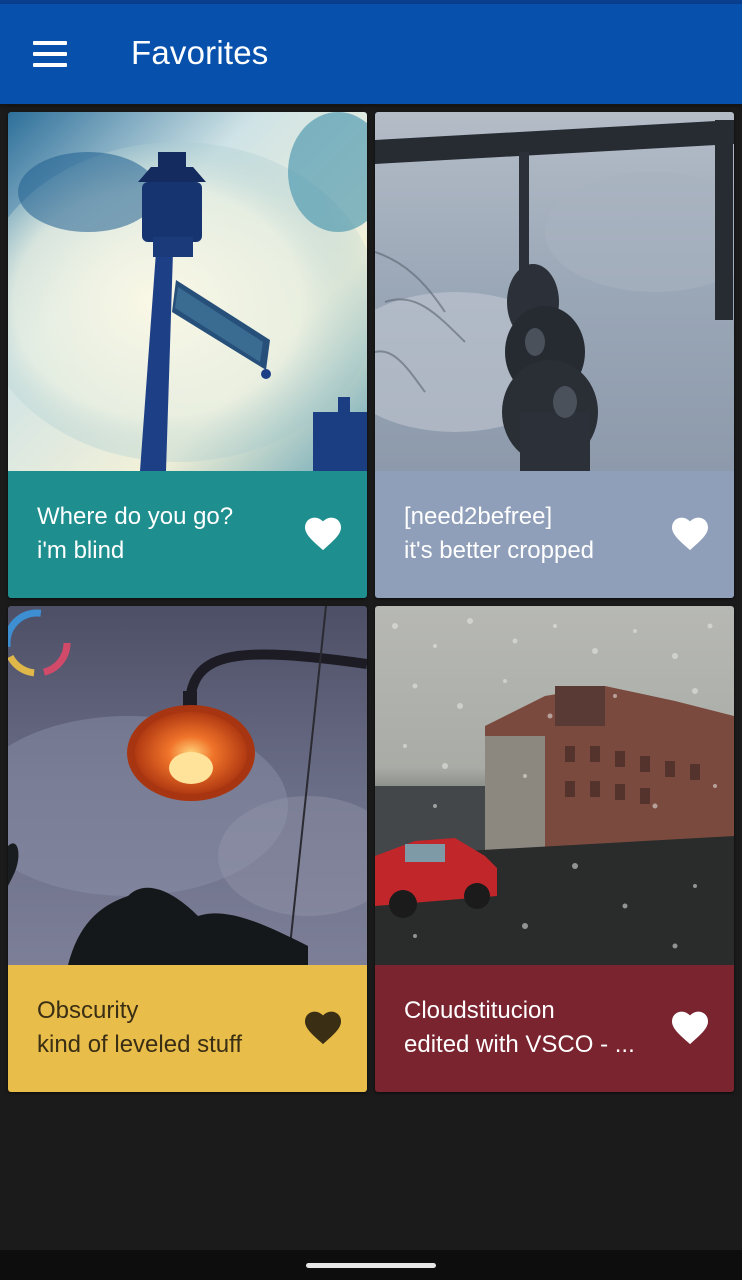 The width and height of the screenshot is (742, 1280). Describe the element at coordinates (554, 534) in the screenshot. I see `card-caption: [need2befree] it's better cropped` at that location.